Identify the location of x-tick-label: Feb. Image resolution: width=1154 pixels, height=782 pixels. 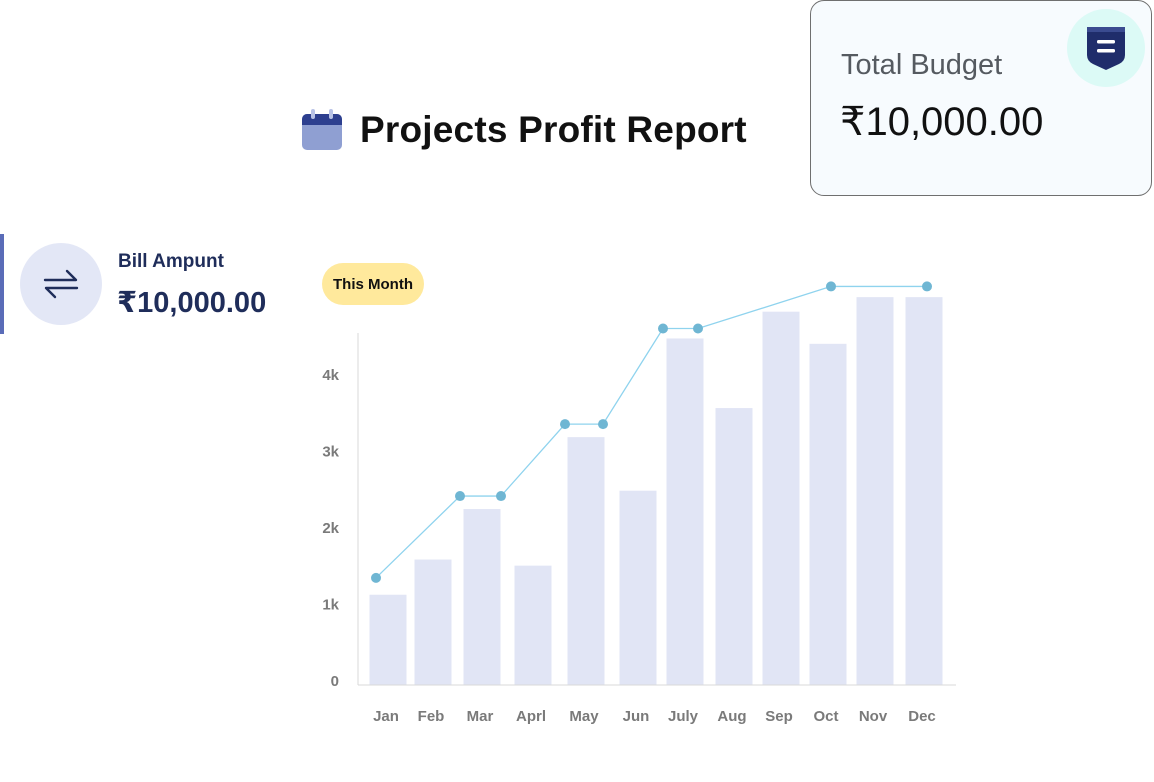
(431, 716).